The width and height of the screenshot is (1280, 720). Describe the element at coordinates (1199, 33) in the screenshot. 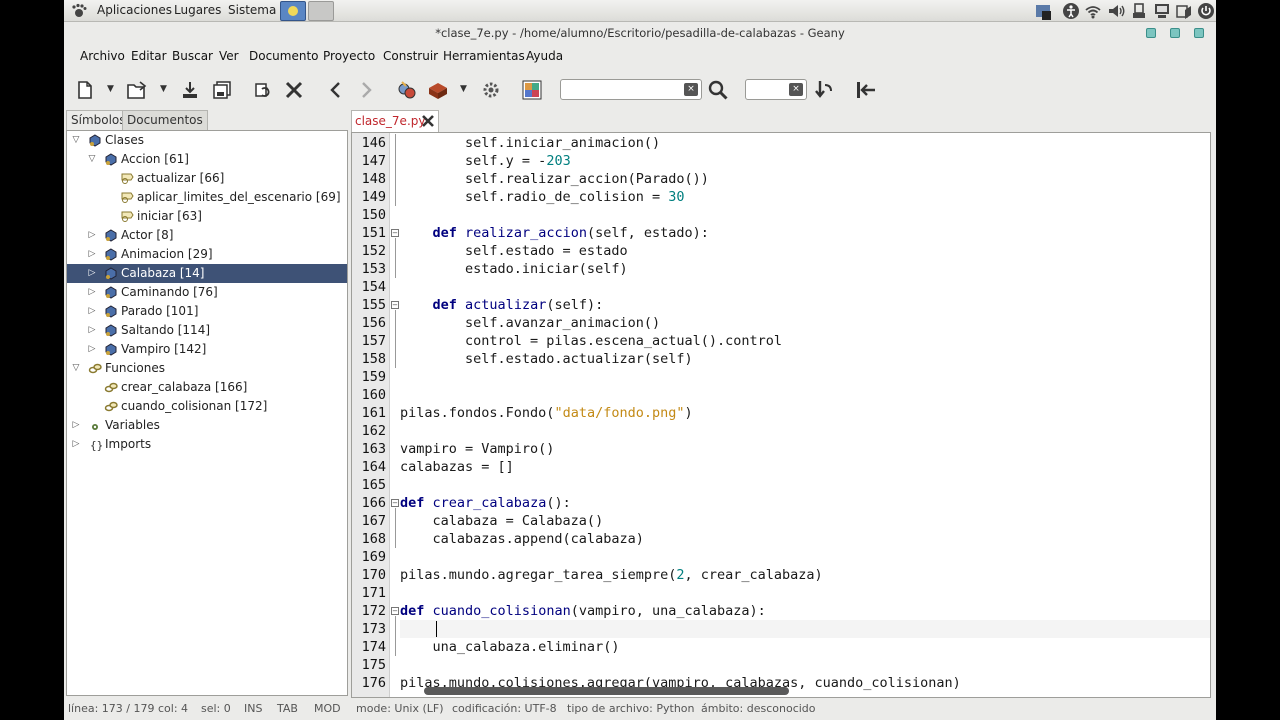

I see `close-window-button` at that location.